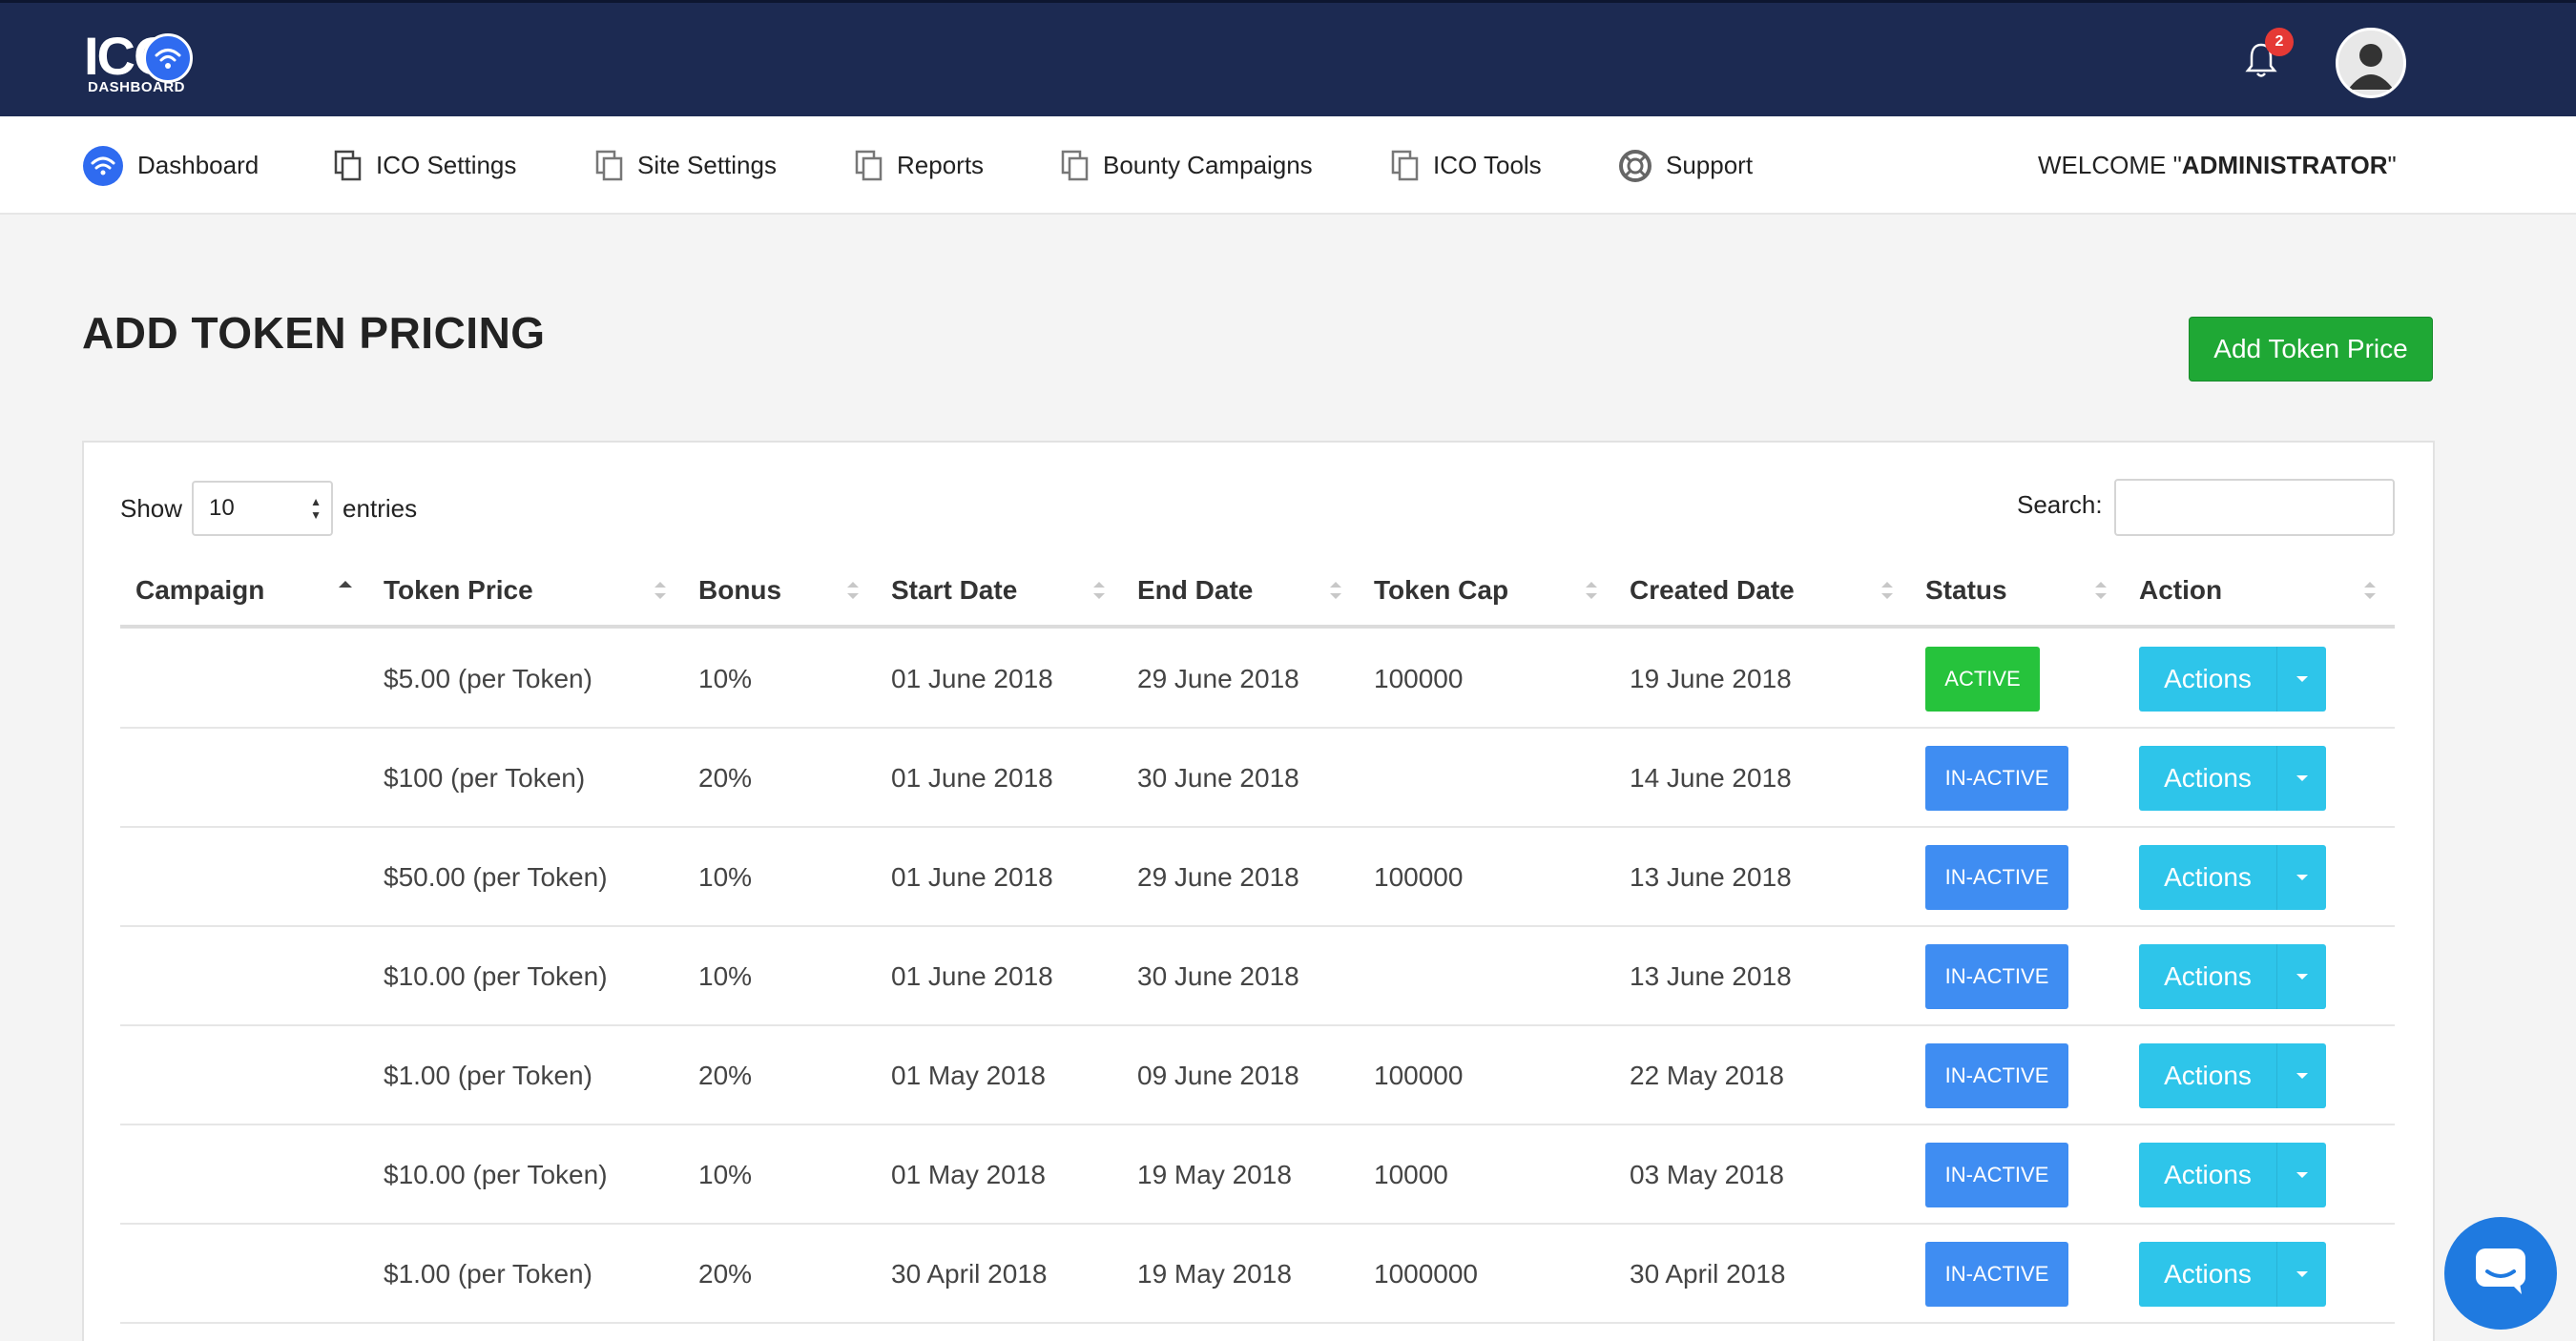 The height and width of the screenshot is (1341, 2576). Describe the element at coordinates (1635, 166) in the screenshot. I see `lifebuoy-icon` at that location.